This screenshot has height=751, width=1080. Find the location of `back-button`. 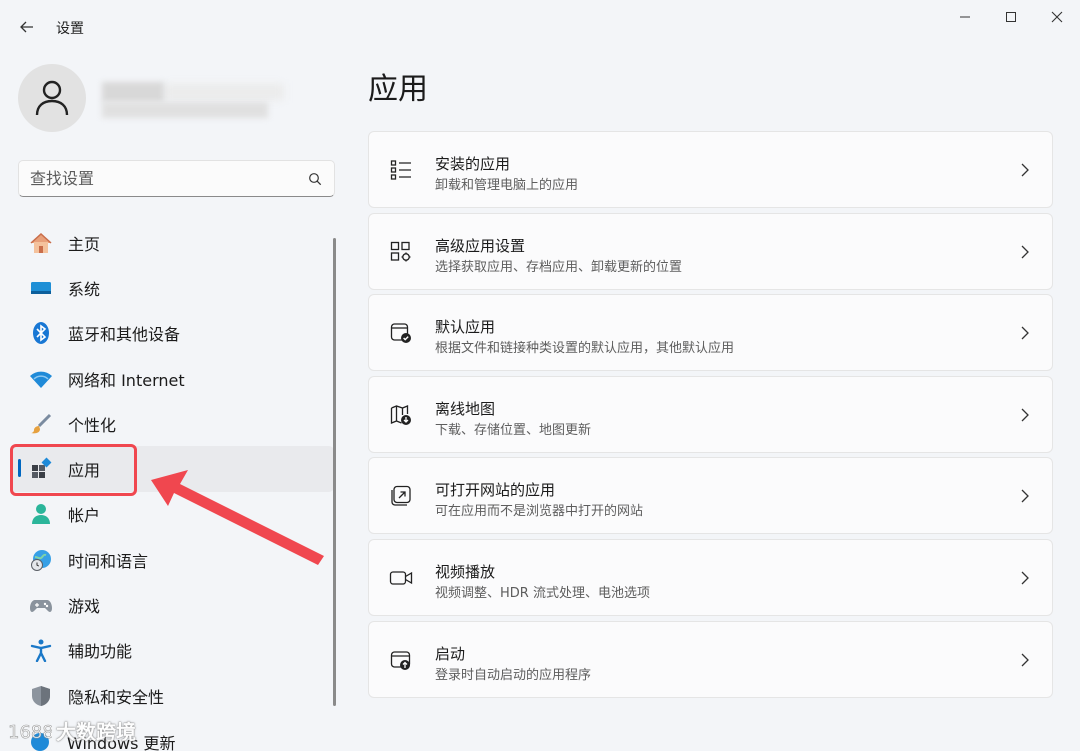

back-button is located at coordinates (27, 27).